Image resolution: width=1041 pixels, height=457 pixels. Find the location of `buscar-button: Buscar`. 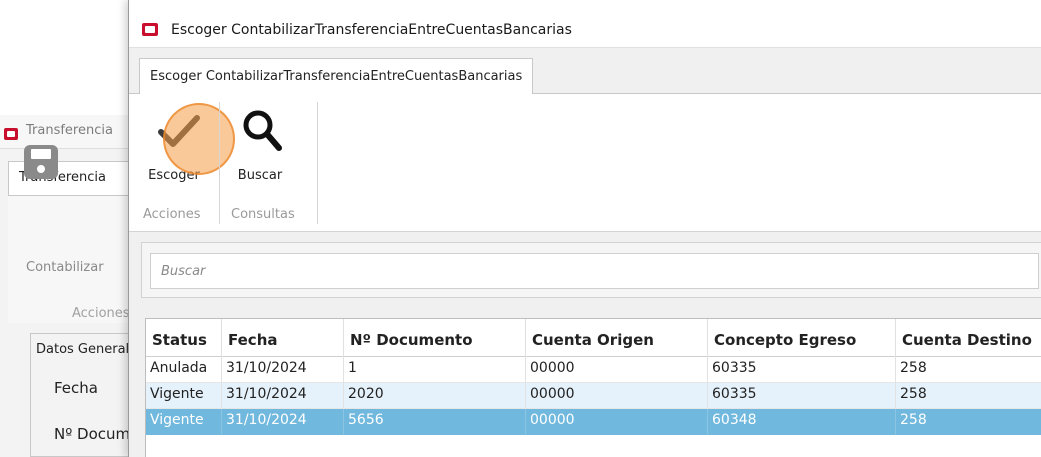

buscar-button: Buscar is located at coordinates (260, 144).